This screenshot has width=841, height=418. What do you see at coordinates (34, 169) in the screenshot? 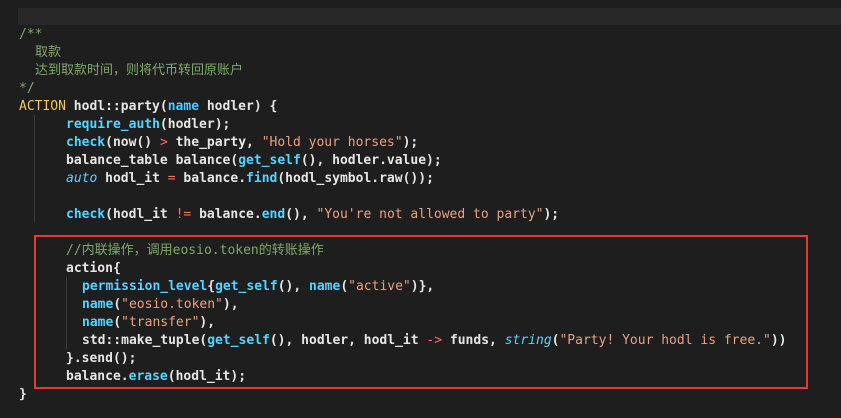
I see `indent-guide` at bounding box center [34, 169].